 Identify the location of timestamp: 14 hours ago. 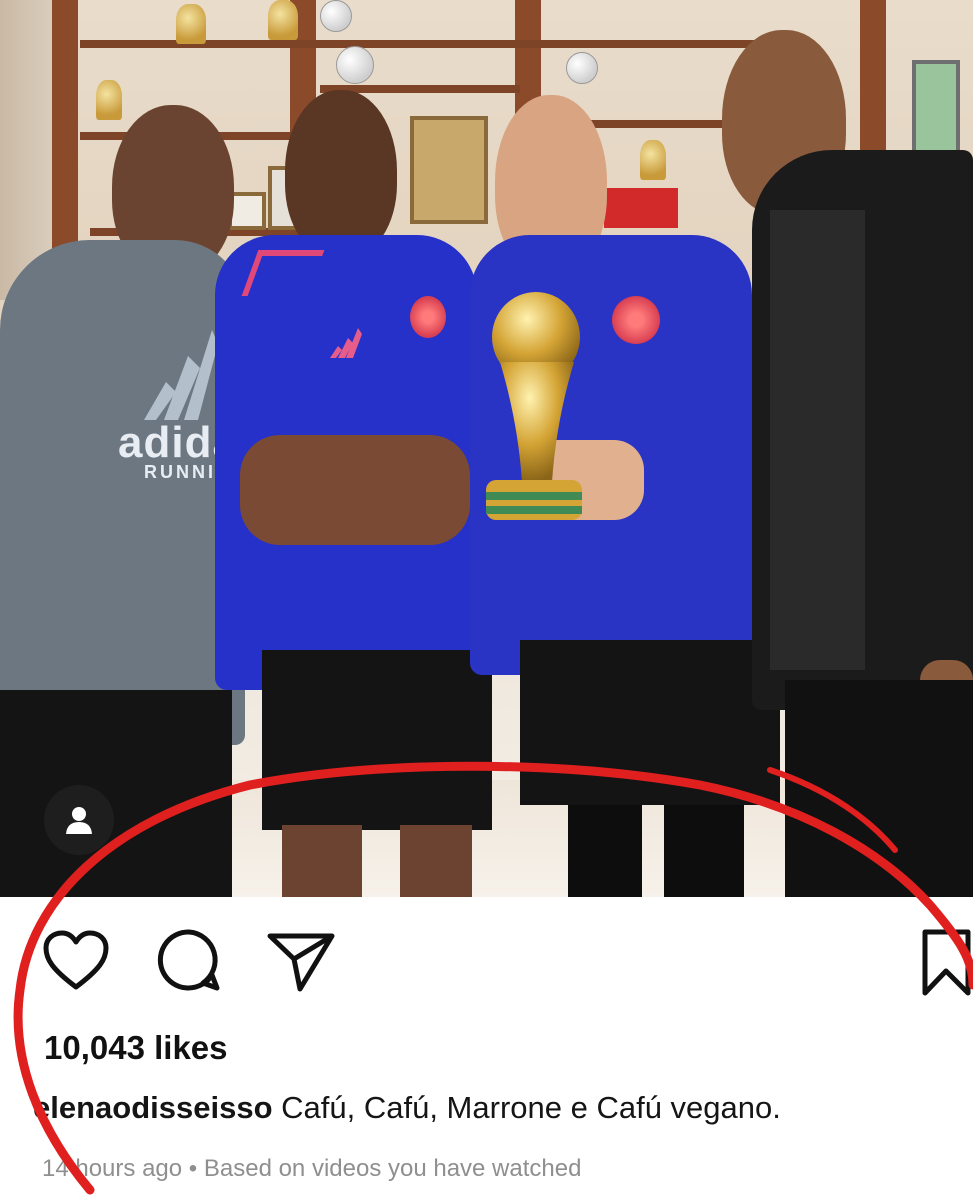
(112, 1168).